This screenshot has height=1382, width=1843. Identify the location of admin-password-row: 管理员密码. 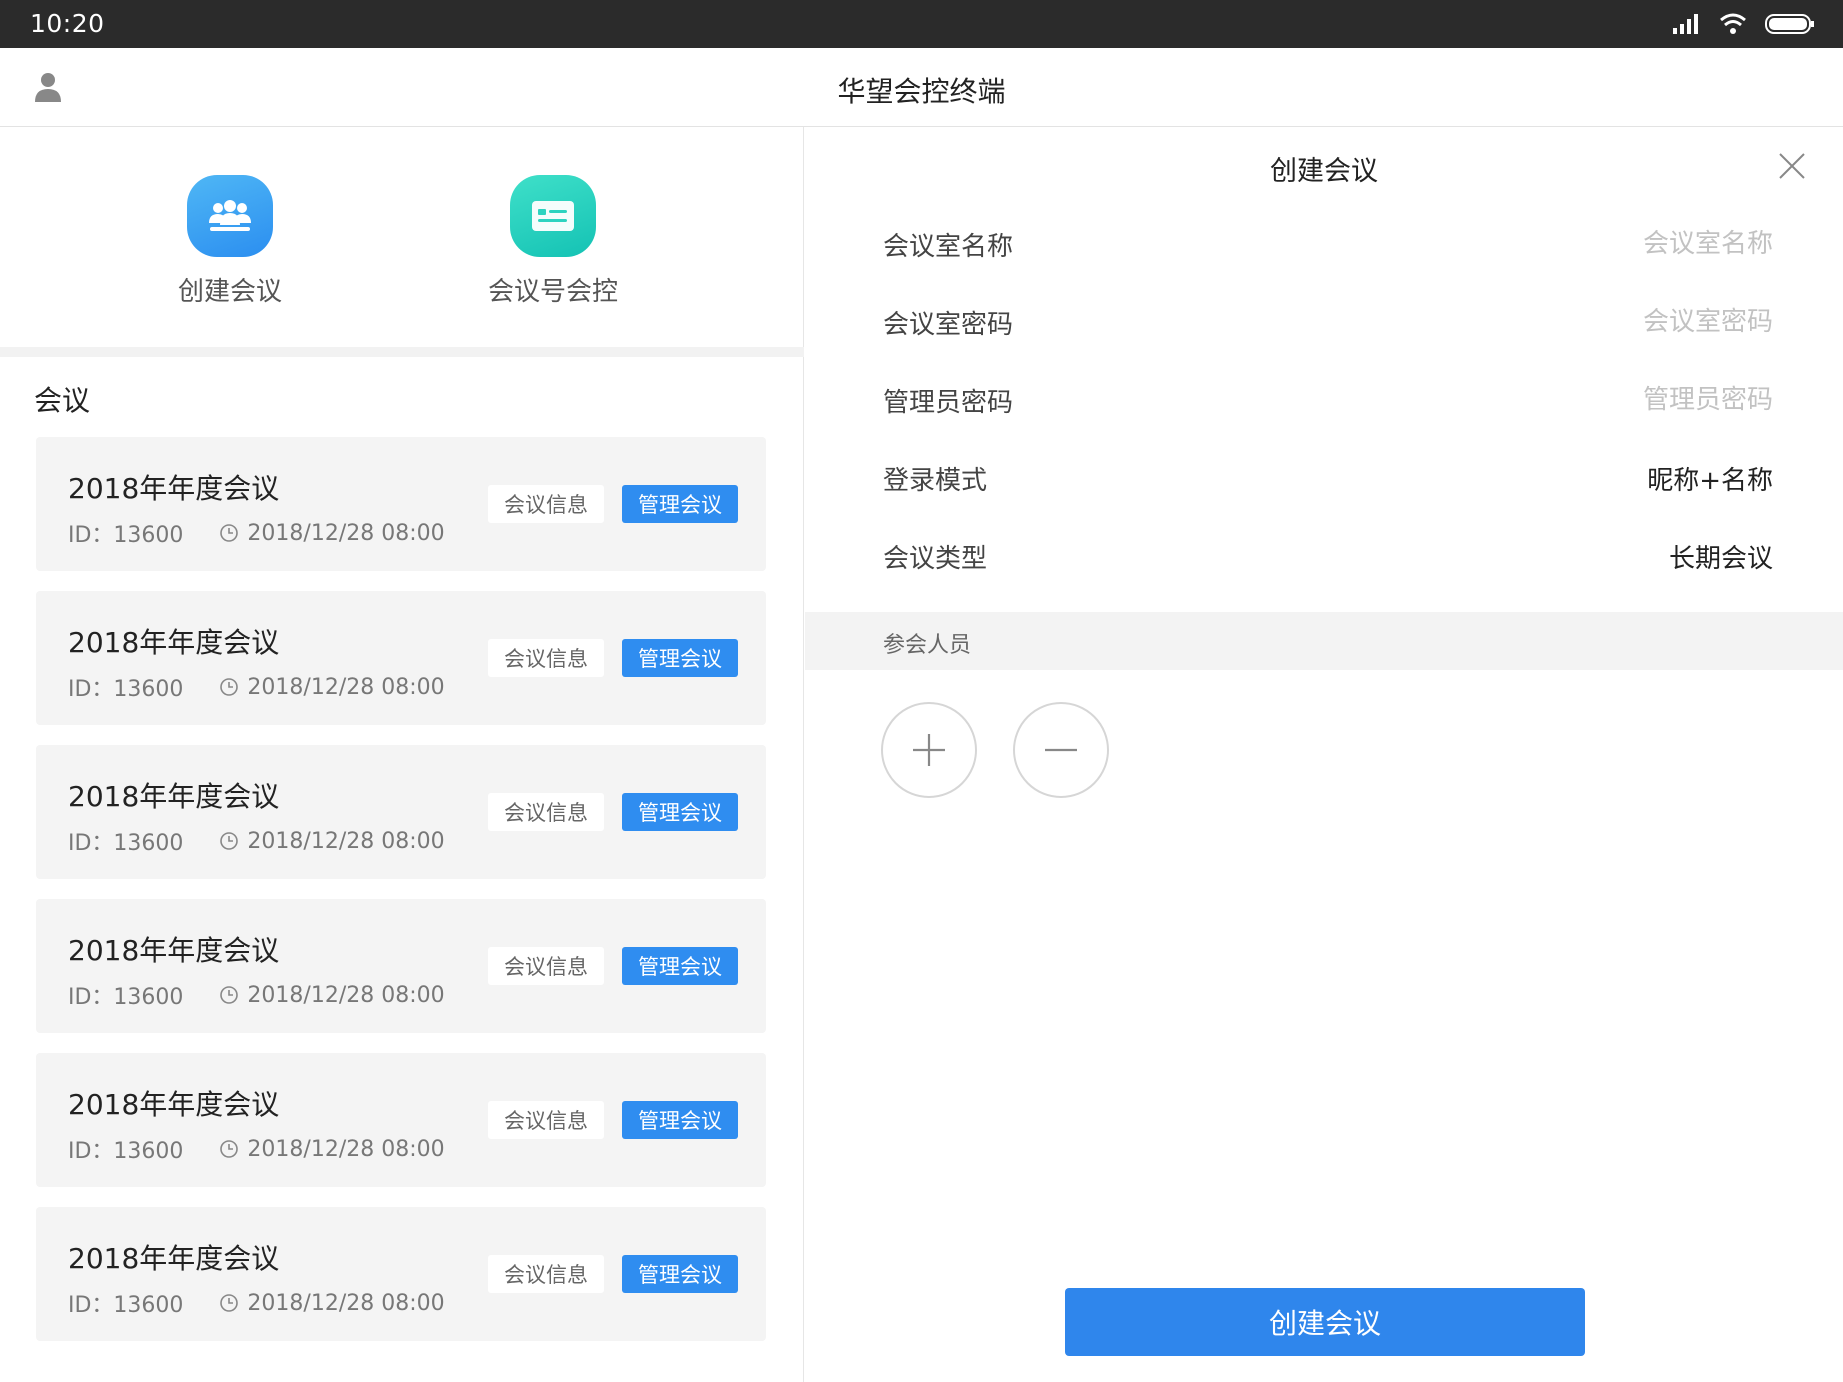
(1328, 400).